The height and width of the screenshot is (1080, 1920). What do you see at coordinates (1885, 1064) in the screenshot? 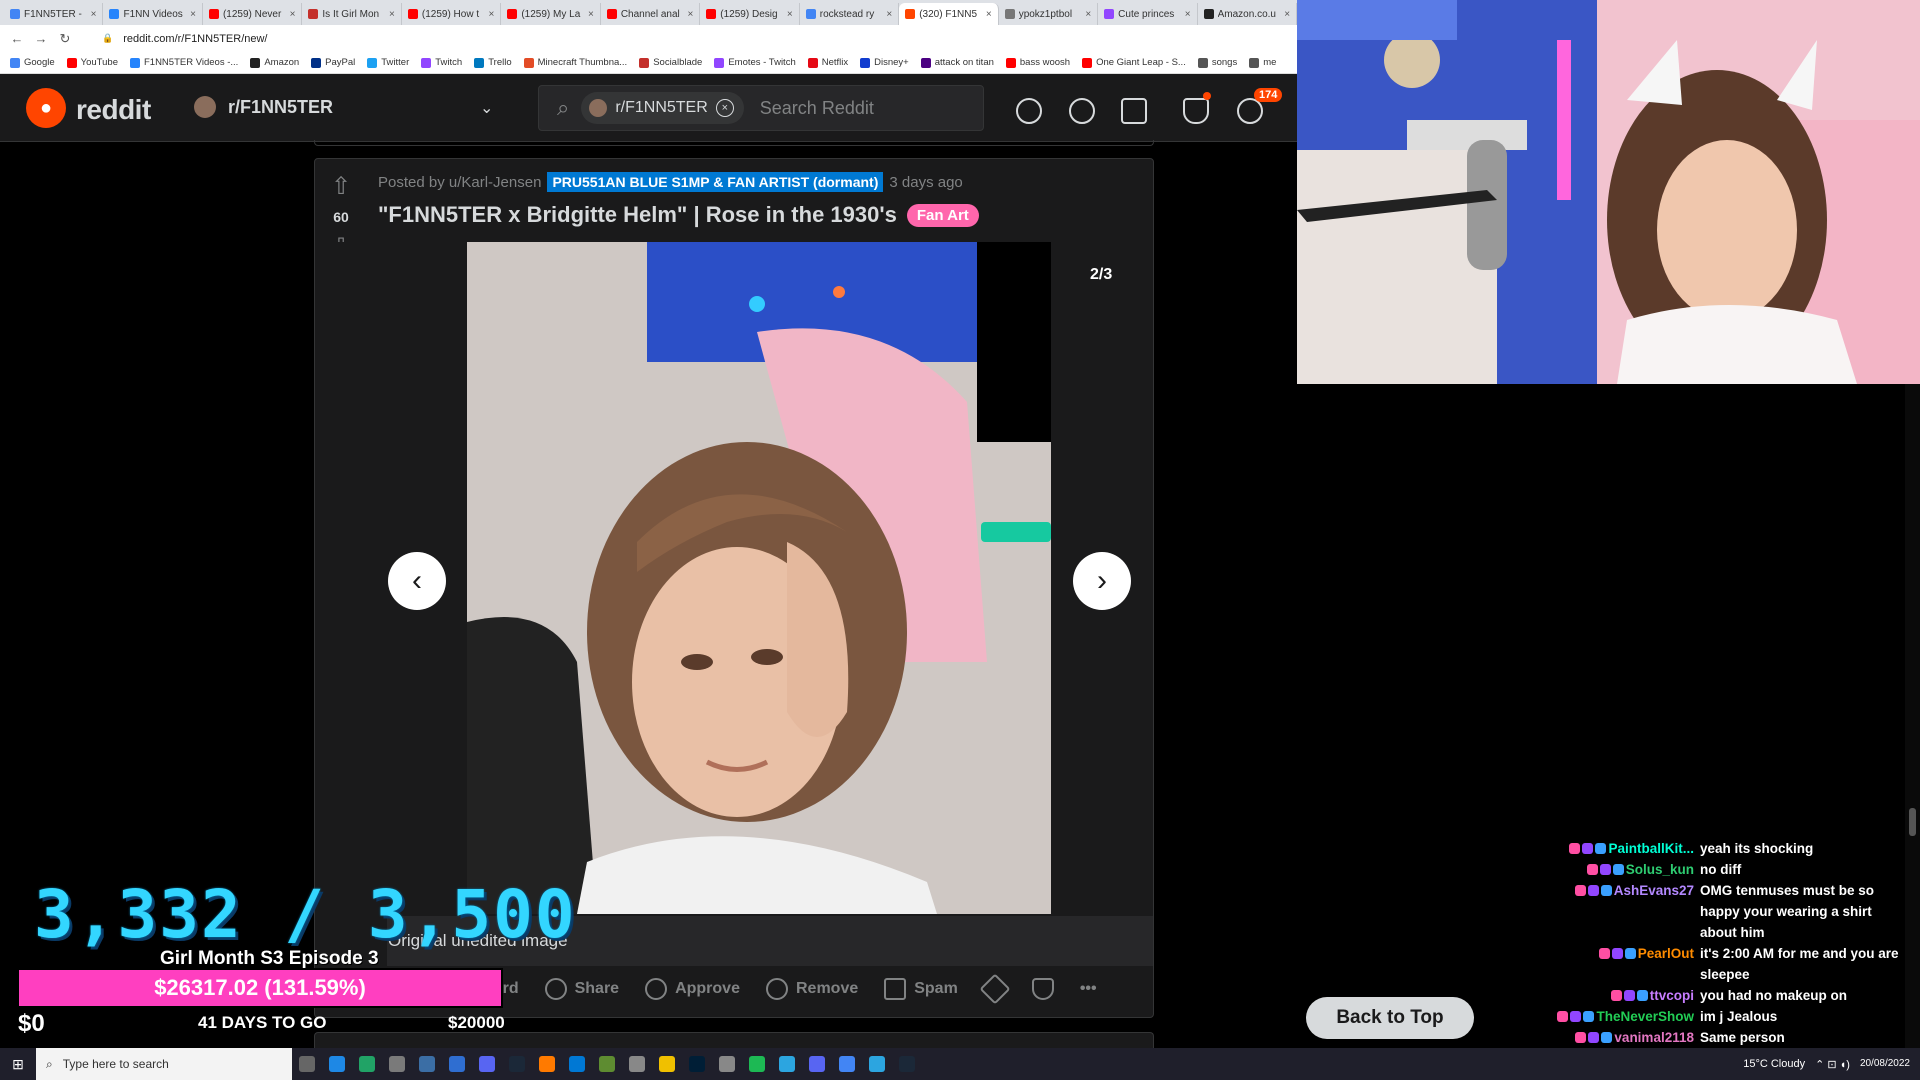
I see `clock: 20/08/2022` at bounding box center [1885, 1064].